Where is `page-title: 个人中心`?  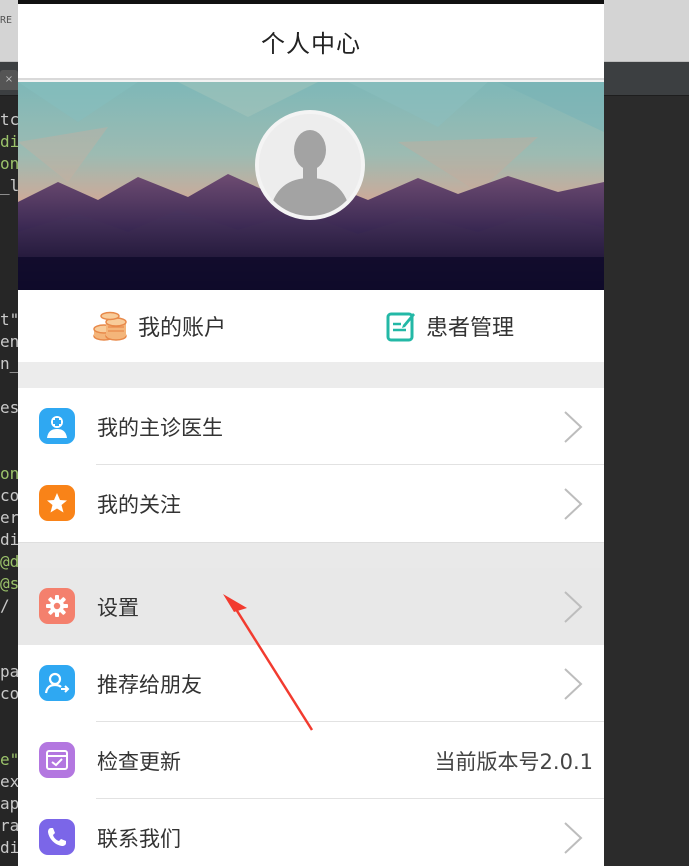 page-title: 个人中心 is located at coordinates (311, 43).